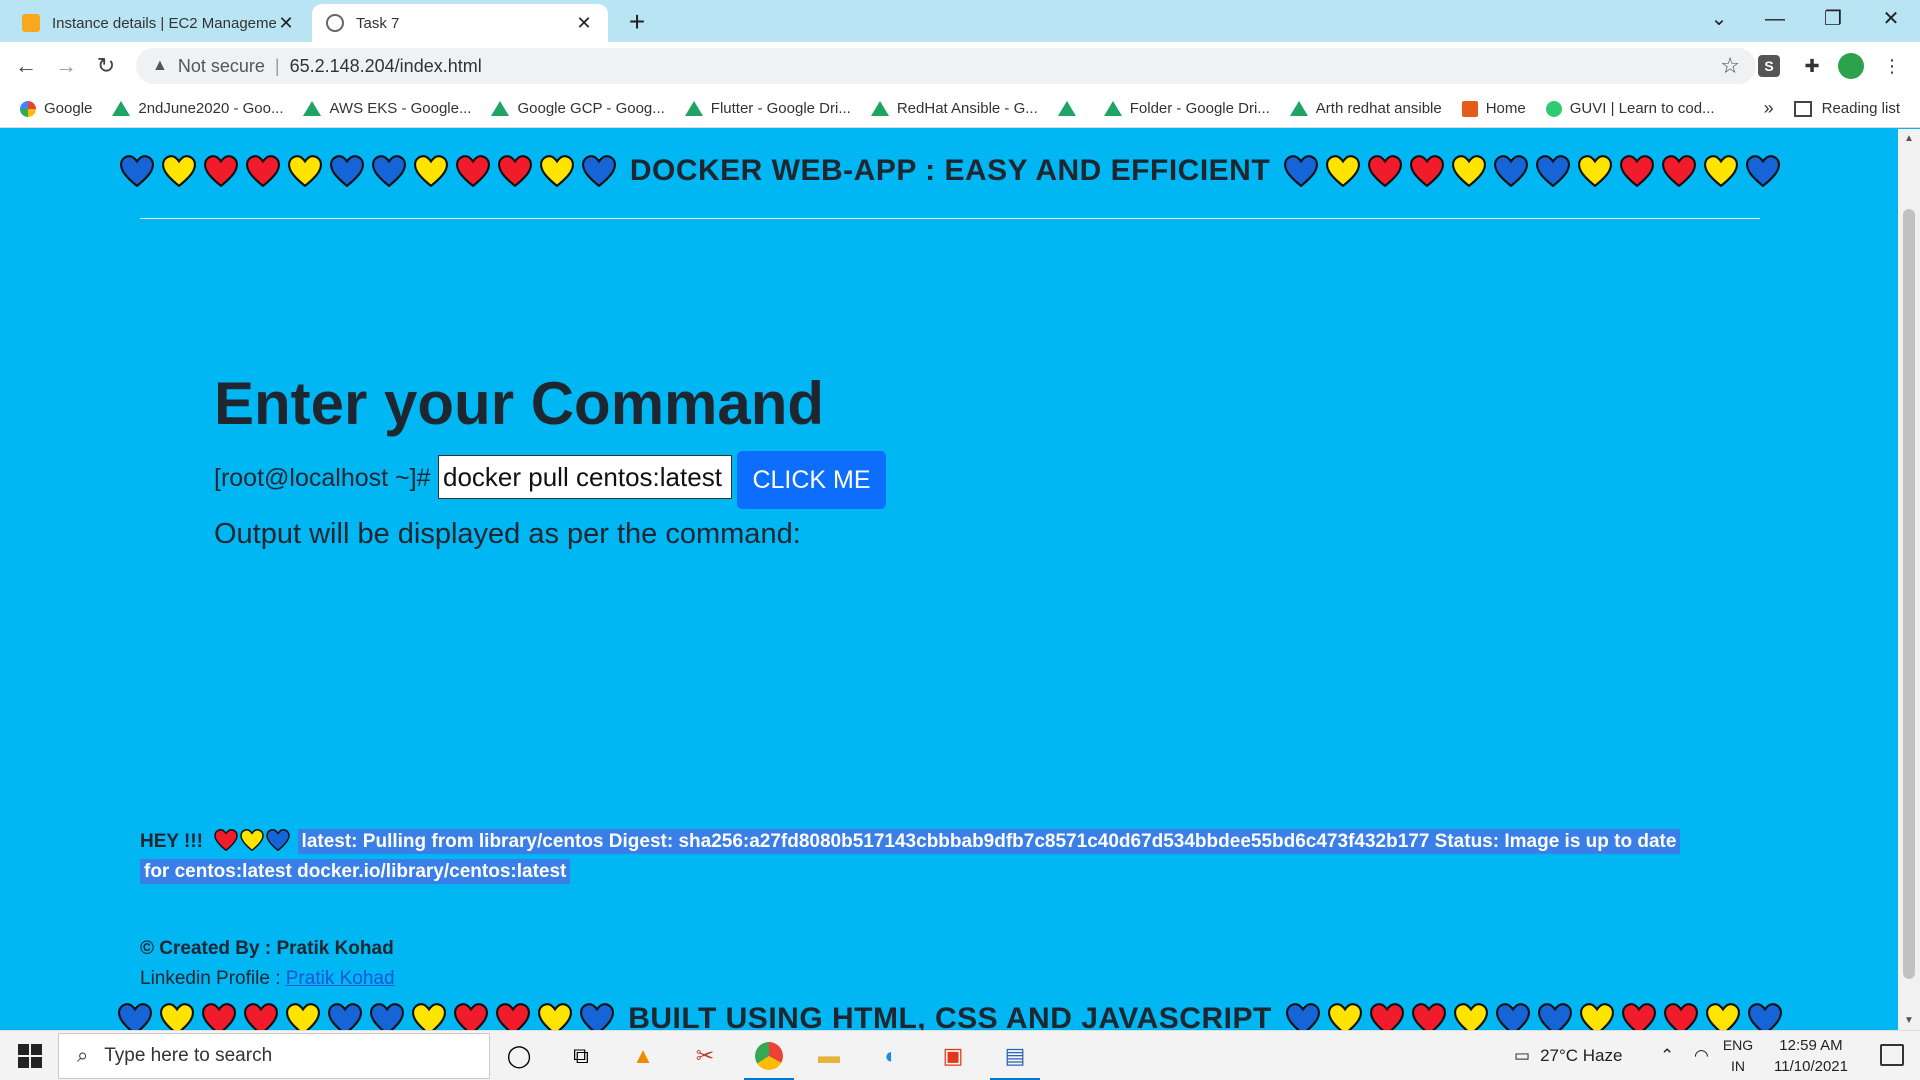 This screenshot has height=1080, width=1920. Describe the element at coordinates (1851, 66) in the screenshot. I see `profile-avatar` at that location.